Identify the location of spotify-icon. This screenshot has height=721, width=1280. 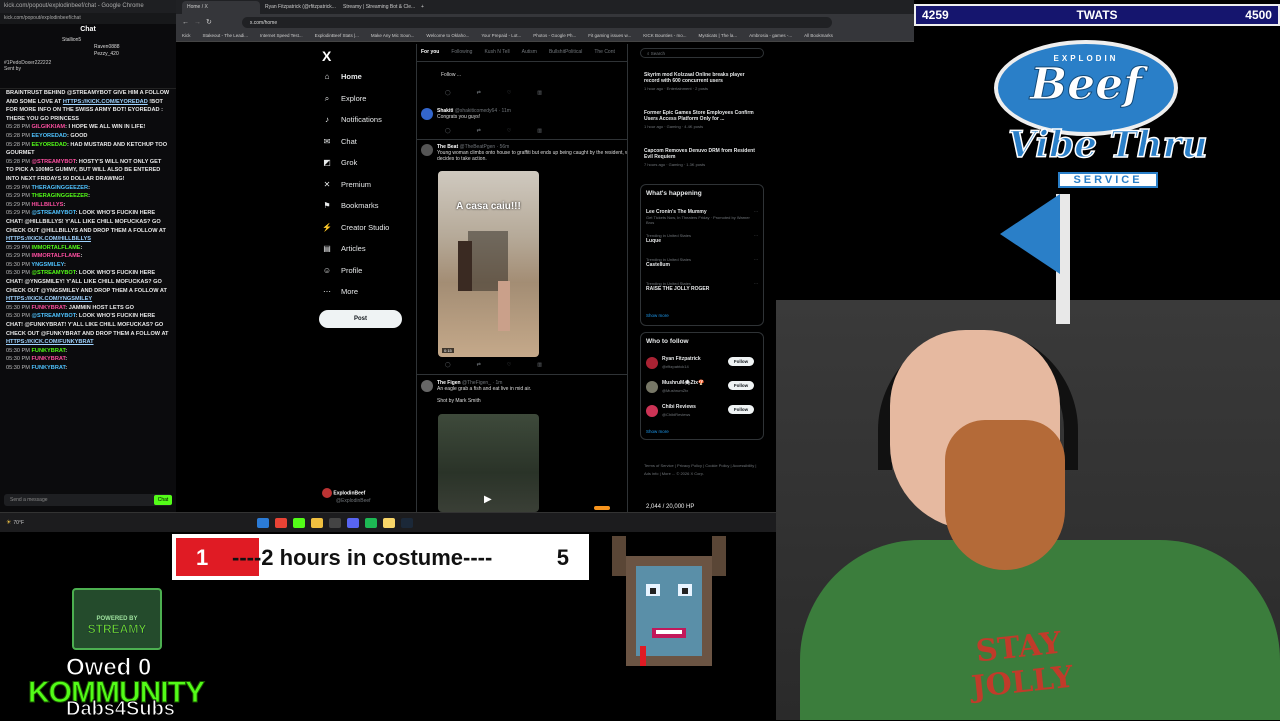
(371, 522).